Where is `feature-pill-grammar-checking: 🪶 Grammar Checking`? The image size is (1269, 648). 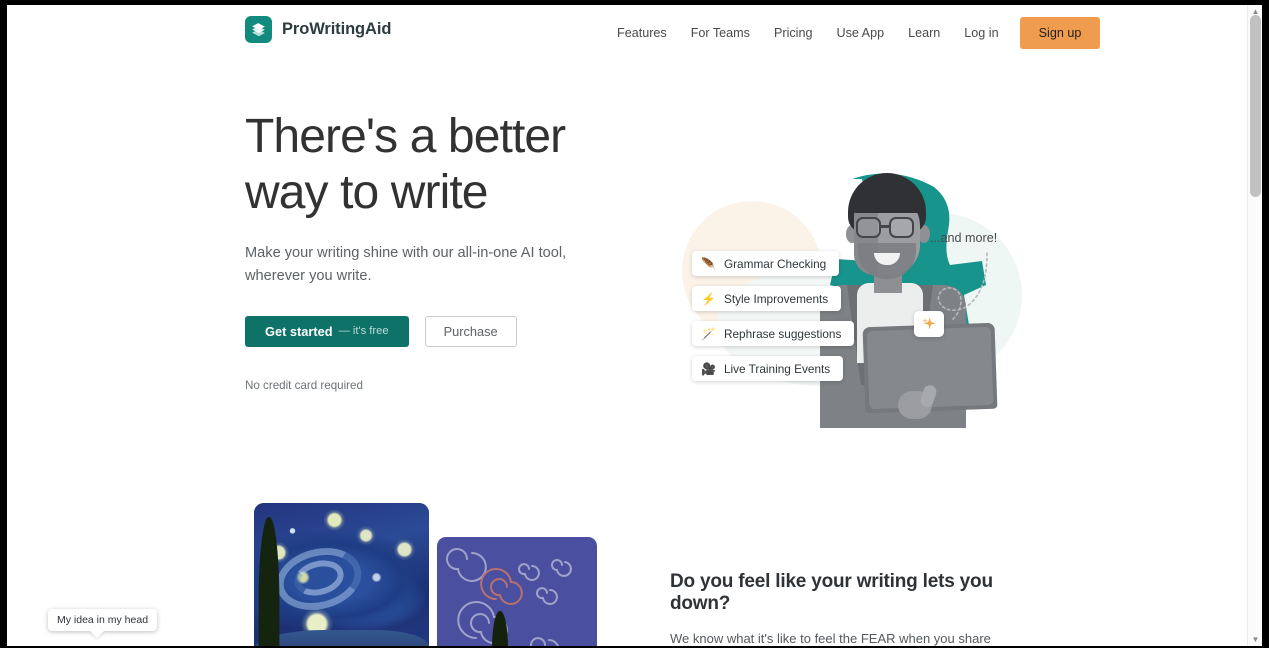 feature-pill-grammar-checking: 🪶 Grammar Checking is located at coordinates (766, 263).